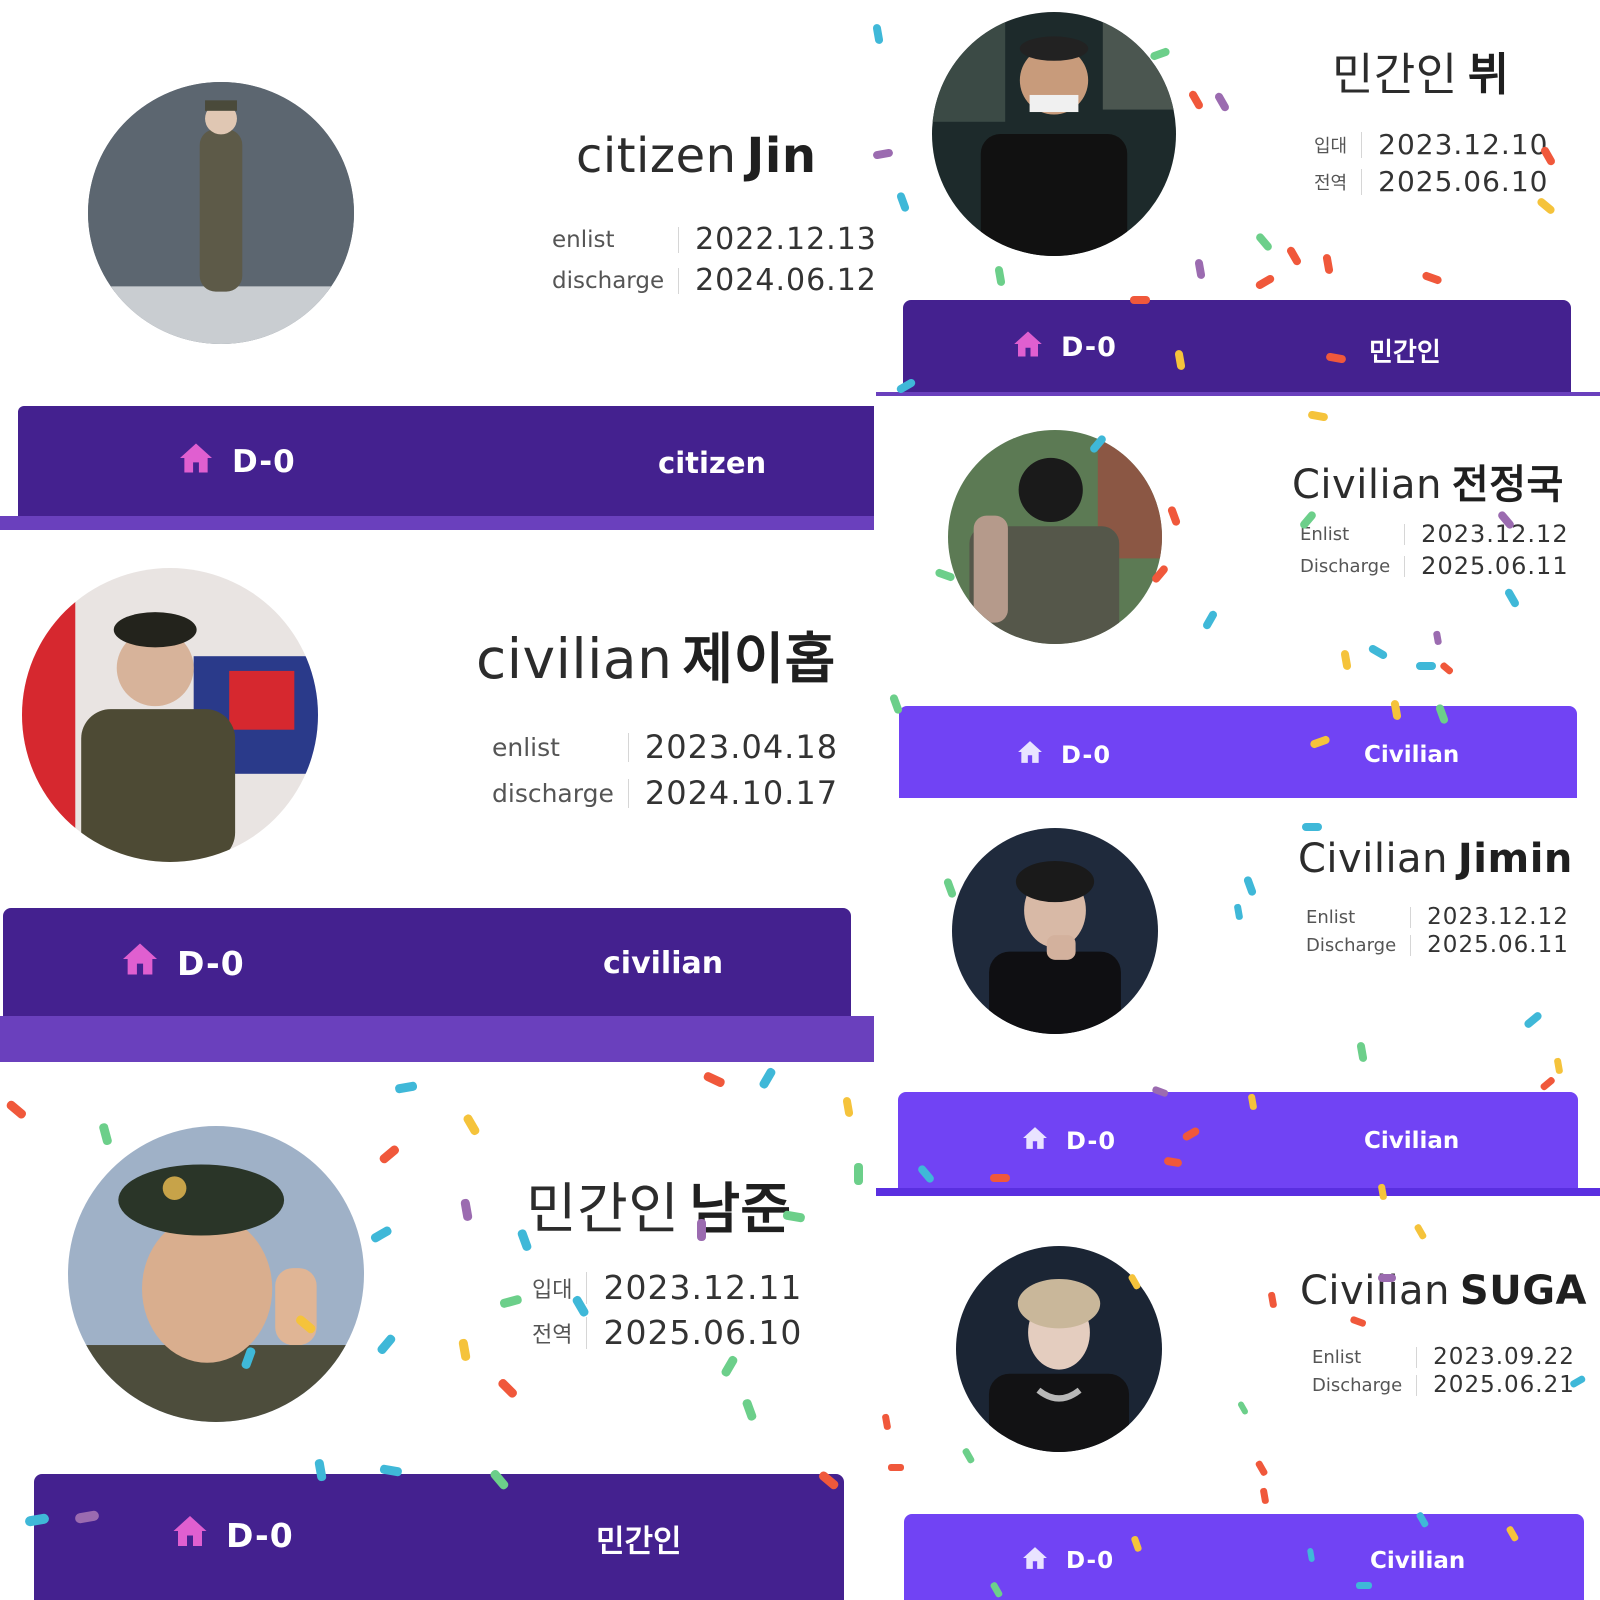 Image resolution: width=1600 pixels, height=1600 pixels. Describe the element at coordinates (1428, 485) in the screenshot. I see `card-title: Civilian 전정국` at that location.